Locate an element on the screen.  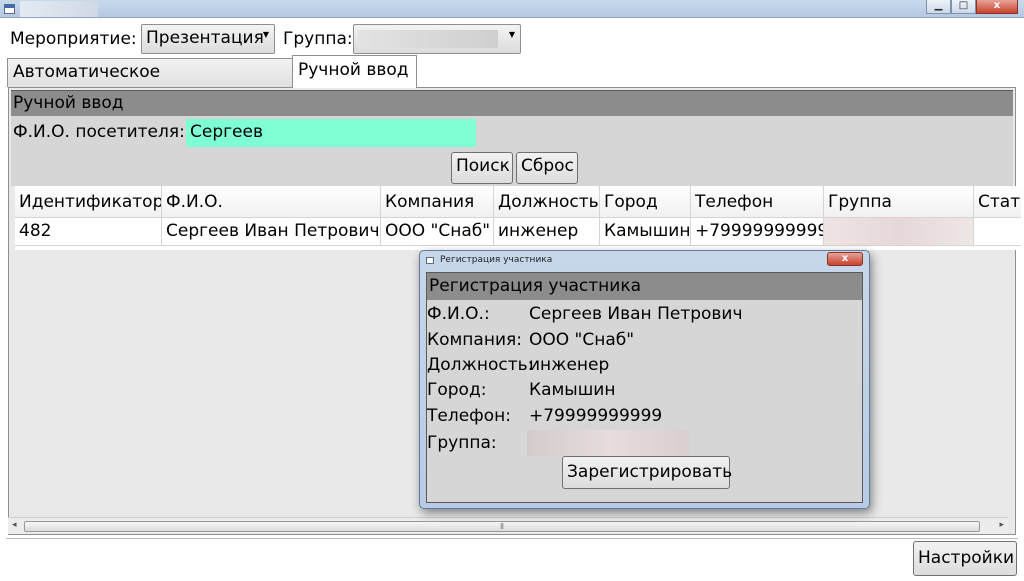
app-icon is located at coordinates (9, 9).